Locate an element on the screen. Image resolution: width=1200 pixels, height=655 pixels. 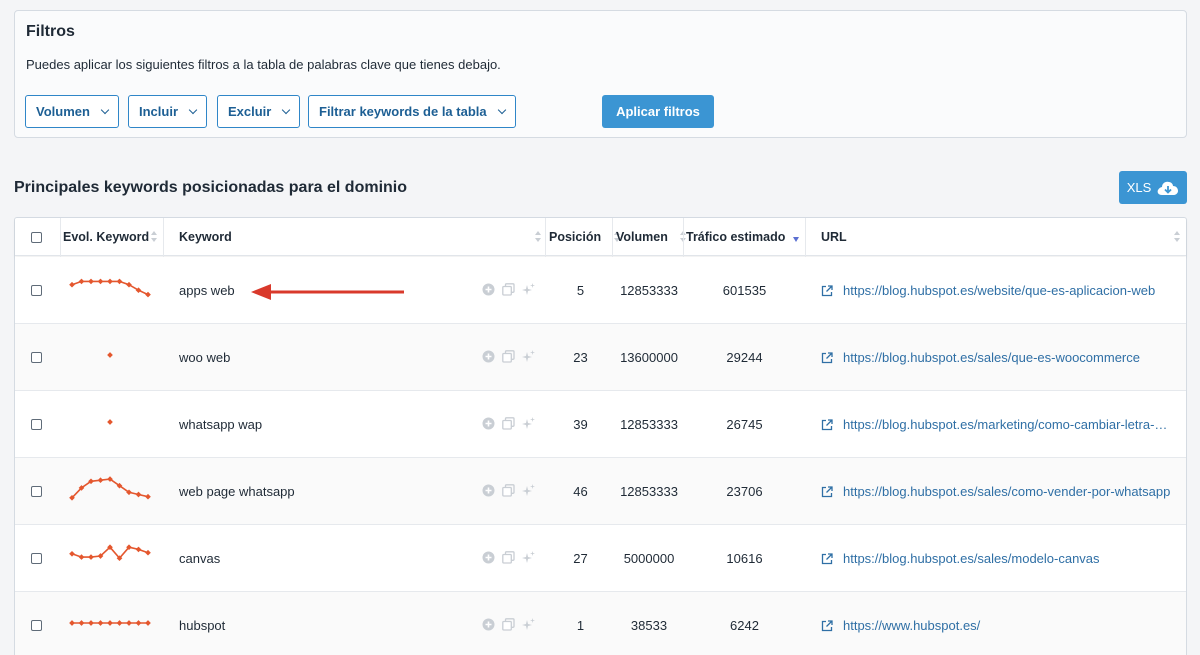
keyword-cell: canvas is located at coordinates (199, 558).